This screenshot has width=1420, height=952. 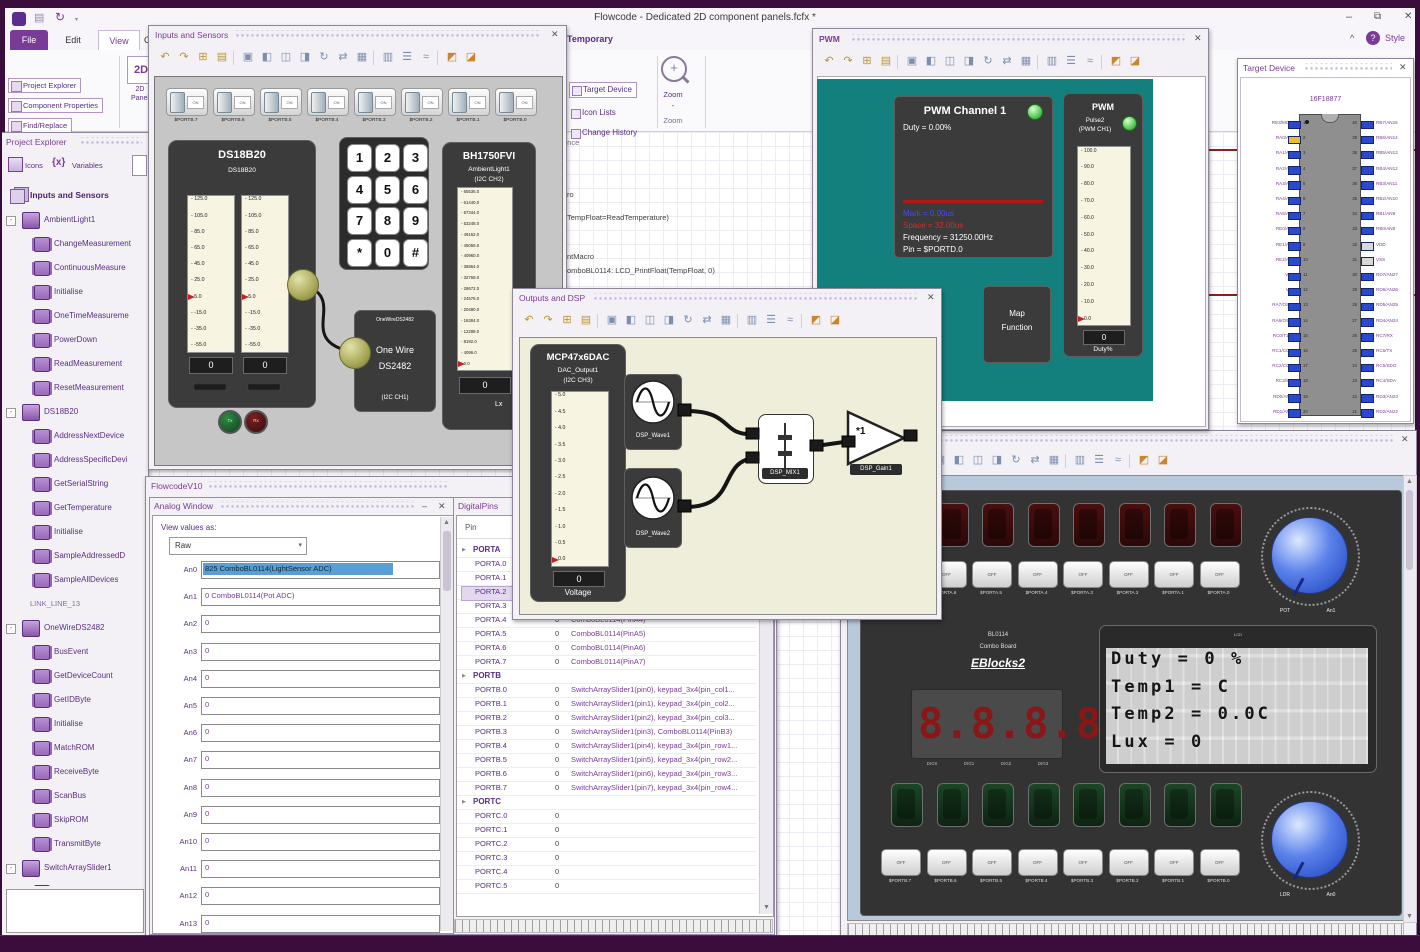 I want to click on digital-pin-name: PORTB.3, so click(x=491, y=731).